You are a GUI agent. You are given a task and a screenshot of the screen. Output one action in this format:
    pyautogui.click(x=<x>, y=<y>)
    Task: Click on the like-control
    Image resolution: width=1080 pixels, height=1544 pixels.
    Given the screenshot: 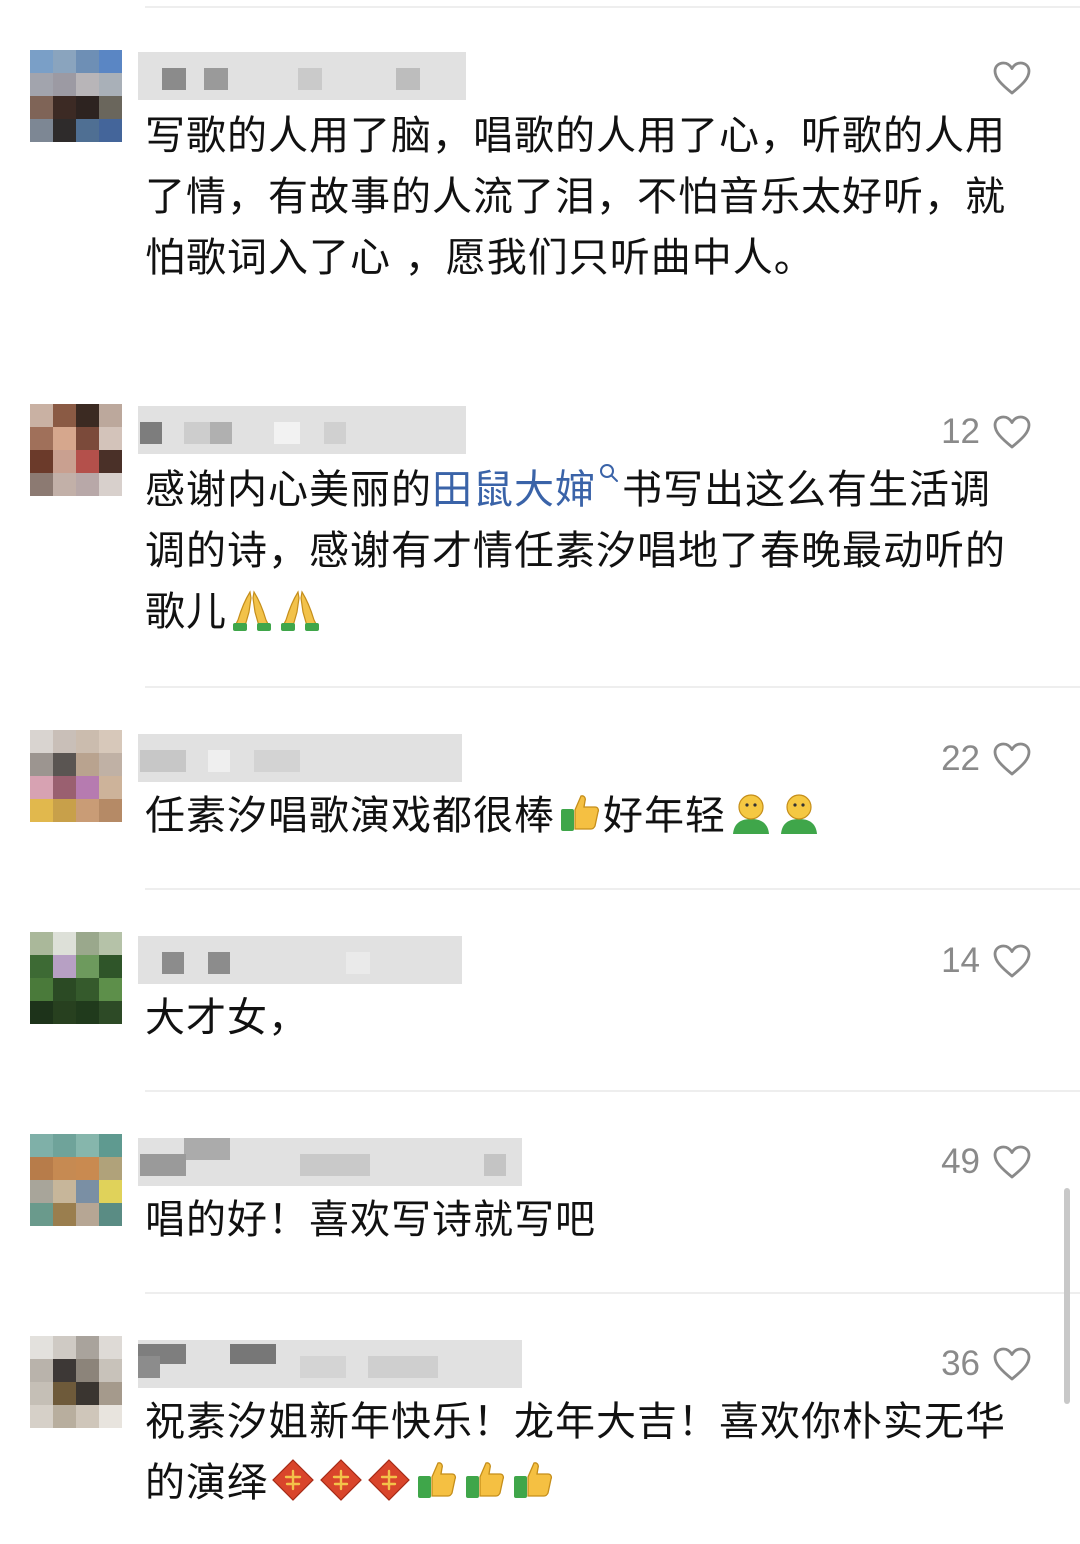 What is the action you would take?
    pyautogui.click(x=1006, y=78)
    